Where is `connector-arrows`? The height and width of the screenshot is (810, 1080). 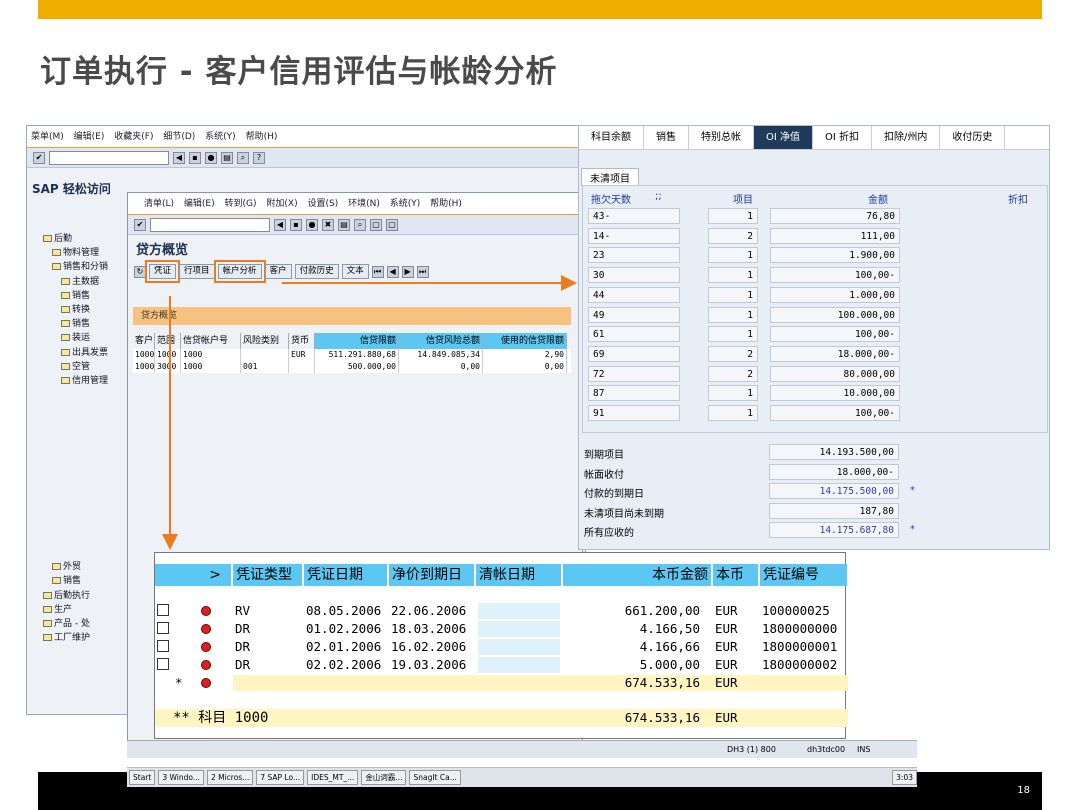 connector-arrows is located at coordinates (369, 412).